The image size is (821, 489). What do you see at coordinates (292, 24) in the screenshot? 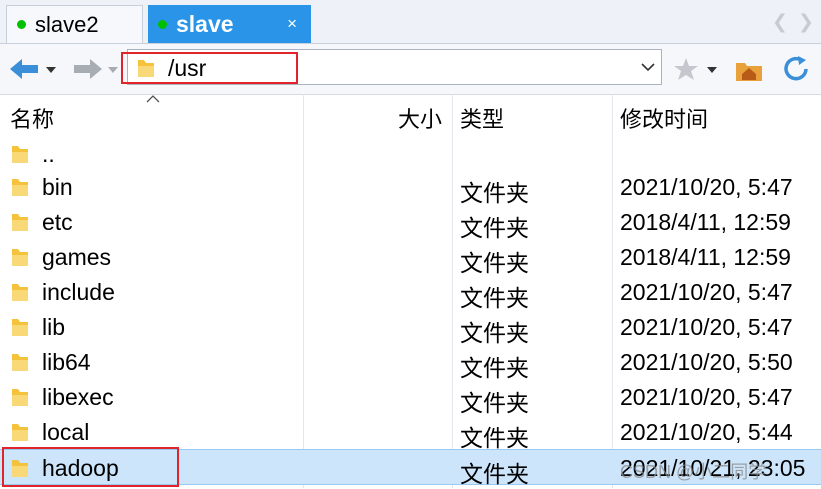
I see `close-icon: ×` at bounding box center [292, 24].